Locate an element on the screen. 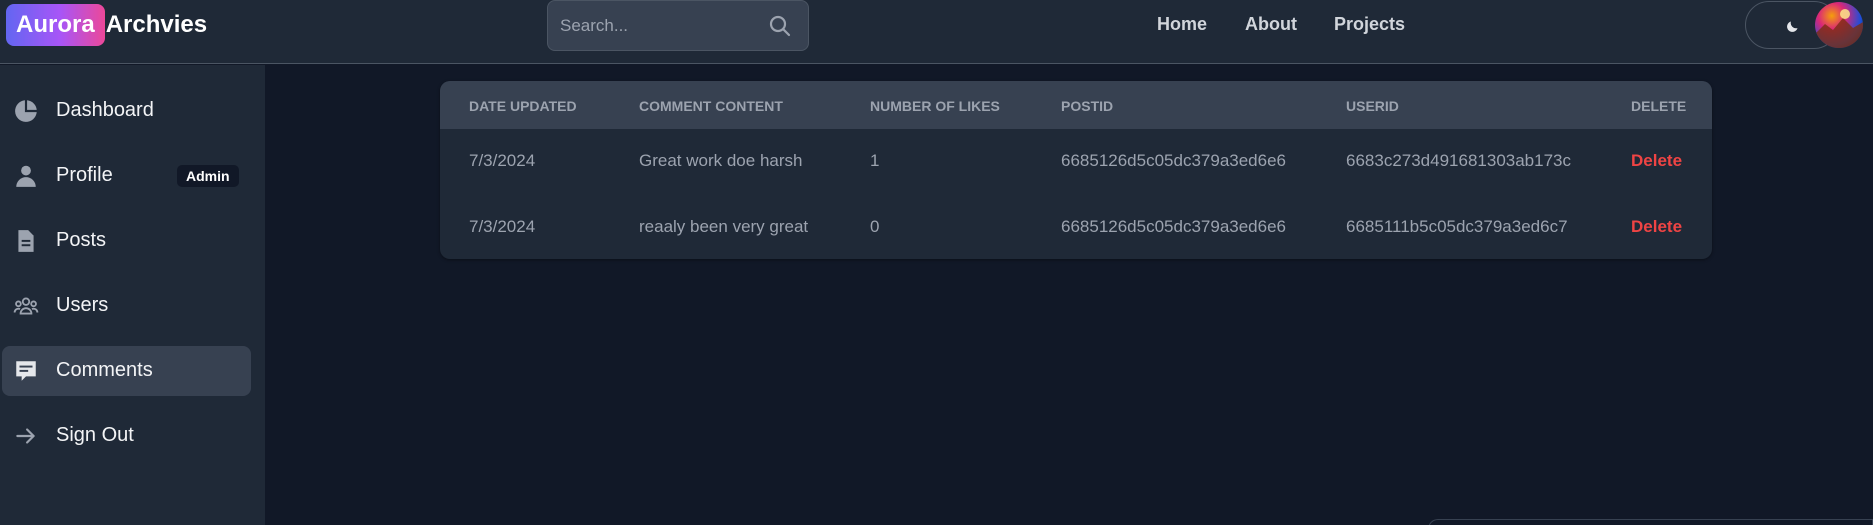  cell-userid: 6683c273d491681303ab173c is located at coordinates (1459, 160).